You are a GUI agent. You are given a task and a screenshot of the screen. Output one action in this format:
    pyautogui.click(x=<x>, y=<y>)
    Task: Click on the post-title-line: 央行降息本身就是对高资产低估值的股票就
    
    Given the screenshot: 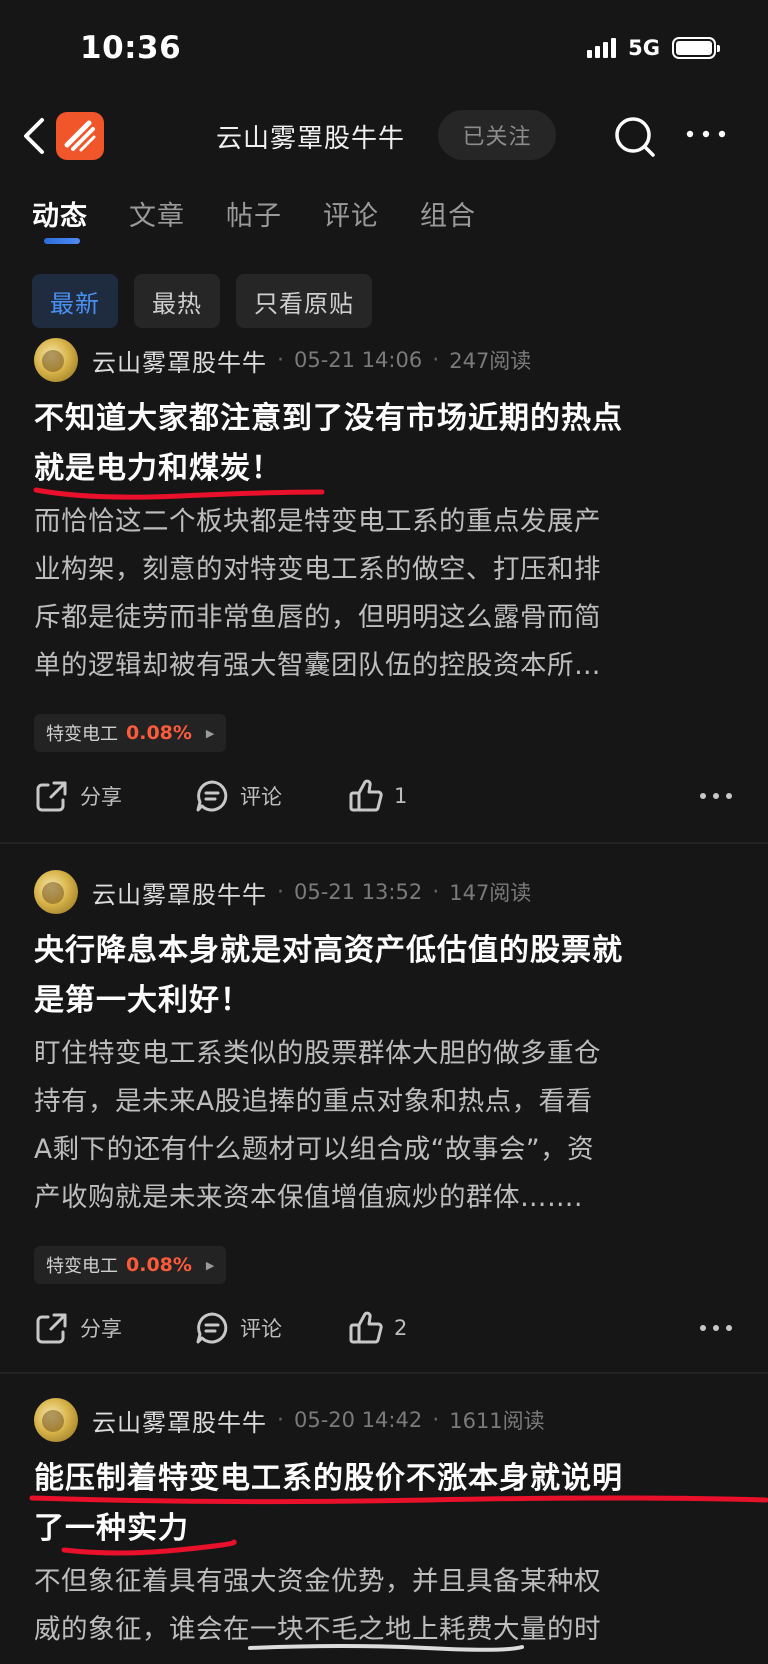 What is the action you would take?
    pyautogui.click(x=328, y=950)
    